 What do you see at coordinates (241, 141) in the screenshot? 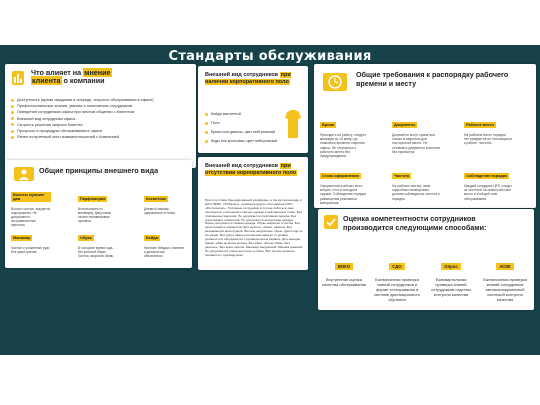
I see `list-item: Кеды или кроссовки, цвет нейтральный` at bounding box center [241, 141].